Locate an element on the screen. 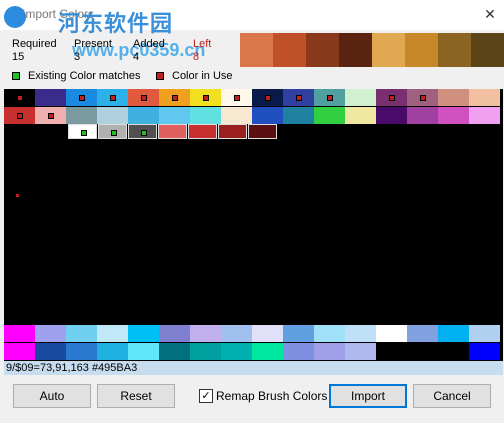  watermark-text: 河东软件园 is located at coordinates (116, 23).